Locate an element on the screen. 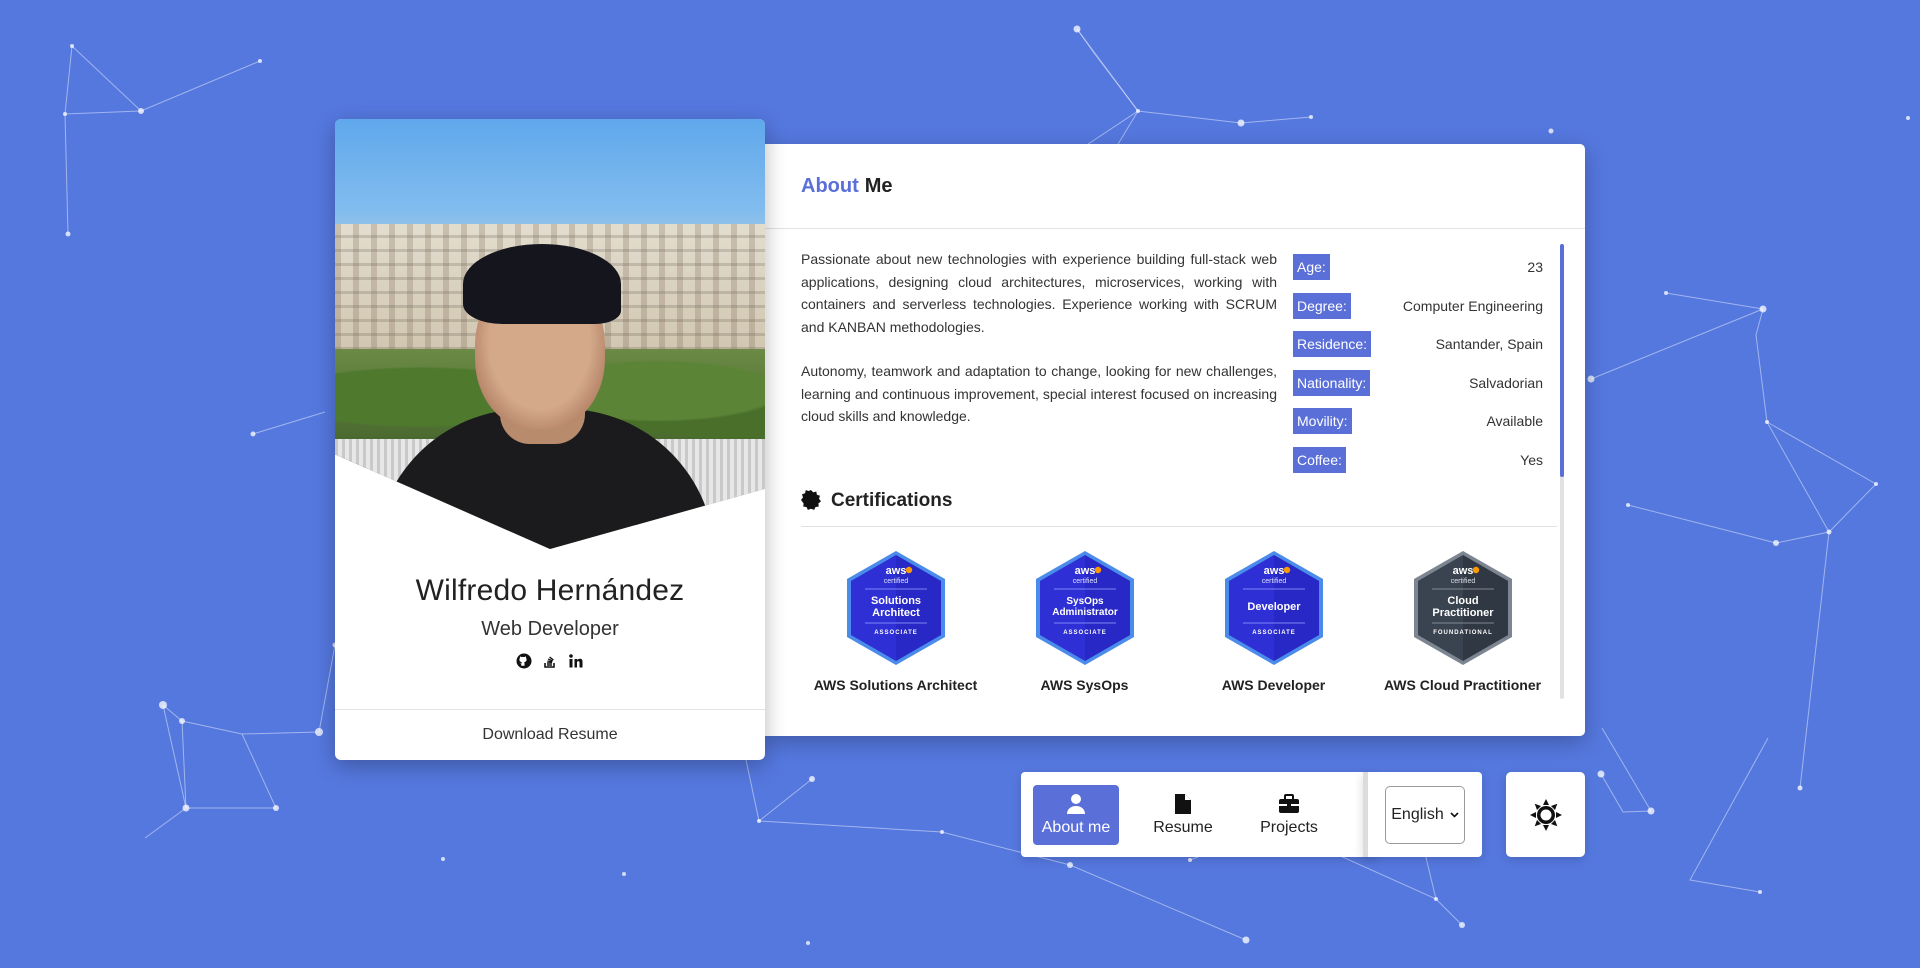 The image size is (1920, 968). certifications-header: Certifications is located at coordinates (1179, 508).